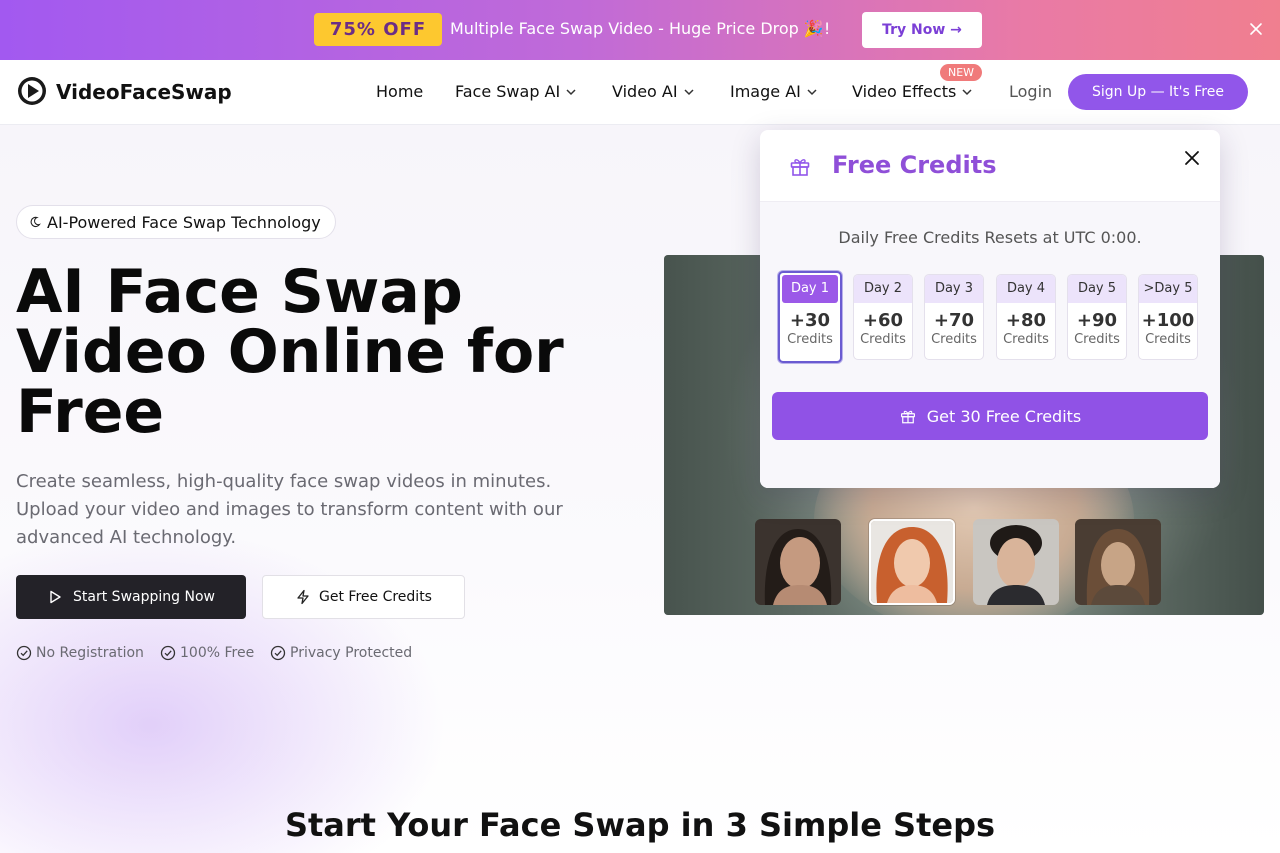  I want to click on credits-reset-note: Daily Free Credits Resets at UTC 0:00., so click(990, 237).